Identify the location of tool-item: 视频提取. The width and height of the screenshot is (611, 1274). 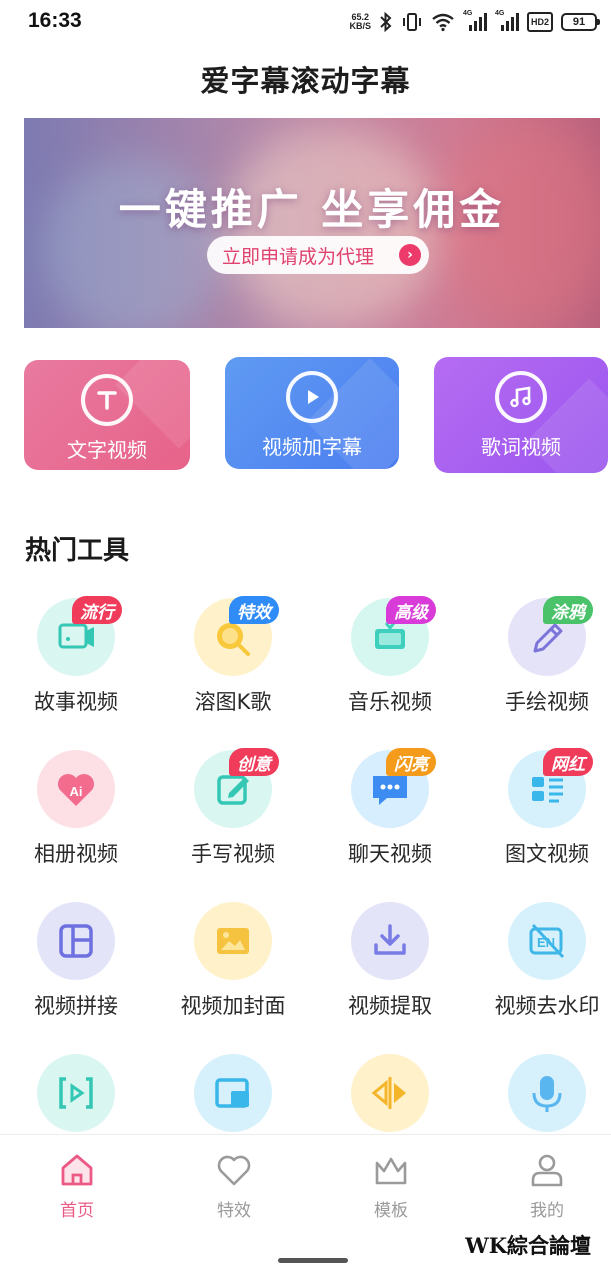
(389, 972).